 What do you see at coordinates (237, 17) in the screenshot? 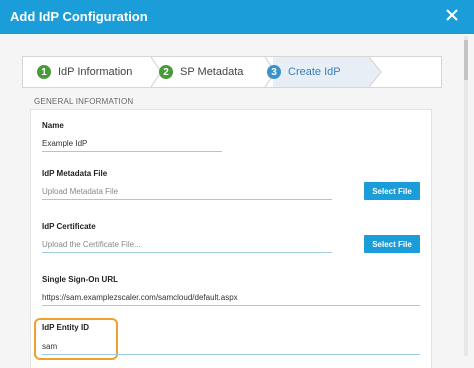
I see `dialog-titlebar: Add IdP Configuration` at bounding box center [237, 17].